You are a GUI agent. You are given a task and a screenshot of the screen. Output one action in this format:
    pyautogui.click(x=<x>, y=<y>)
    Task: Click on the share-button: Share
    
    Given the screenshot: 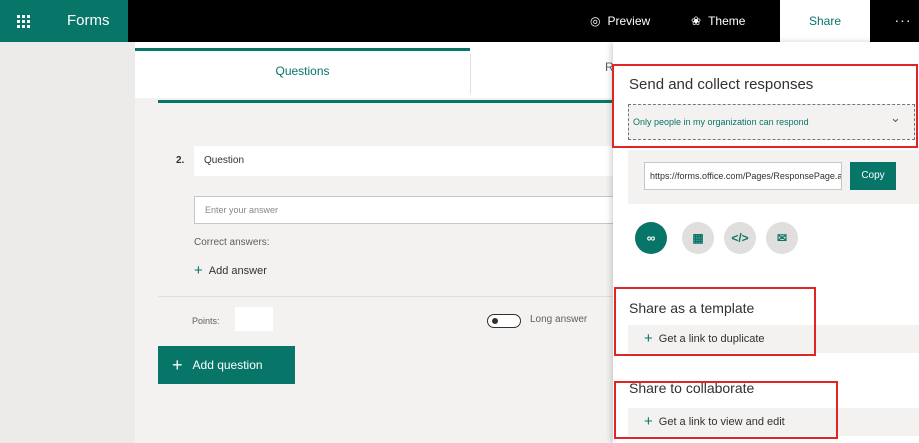 What is the action you would take?
    pyautogui.click(x=825, y=21)
    